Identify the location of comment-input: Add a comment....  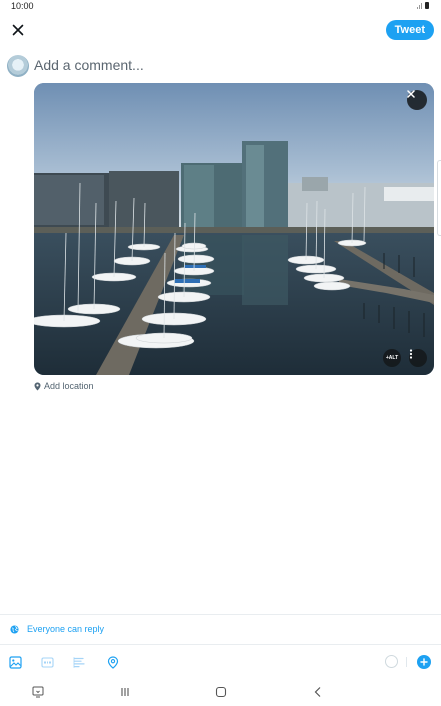
(89, 65).